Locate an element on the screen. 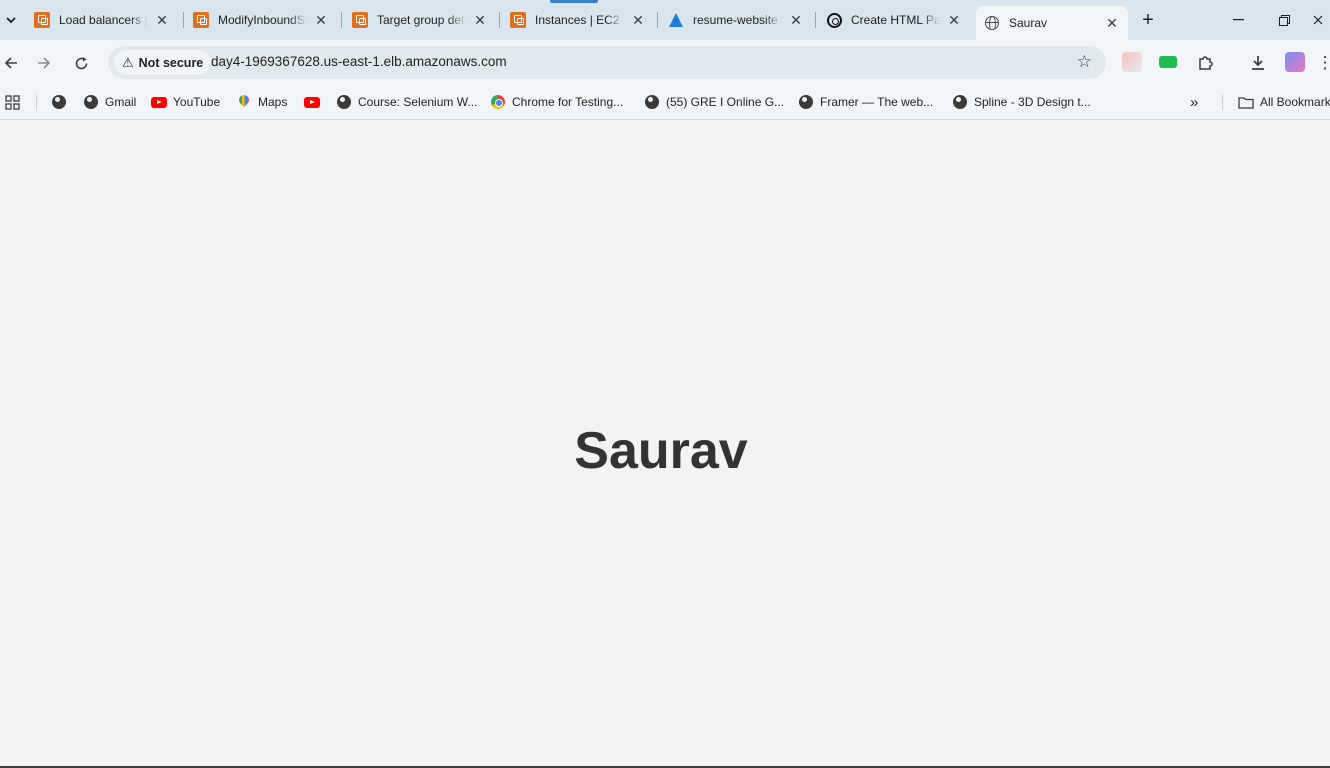 This screenshot has height=768, width=1330. bookmarks-overflow-button: » is located at coordinates (1194, 102).